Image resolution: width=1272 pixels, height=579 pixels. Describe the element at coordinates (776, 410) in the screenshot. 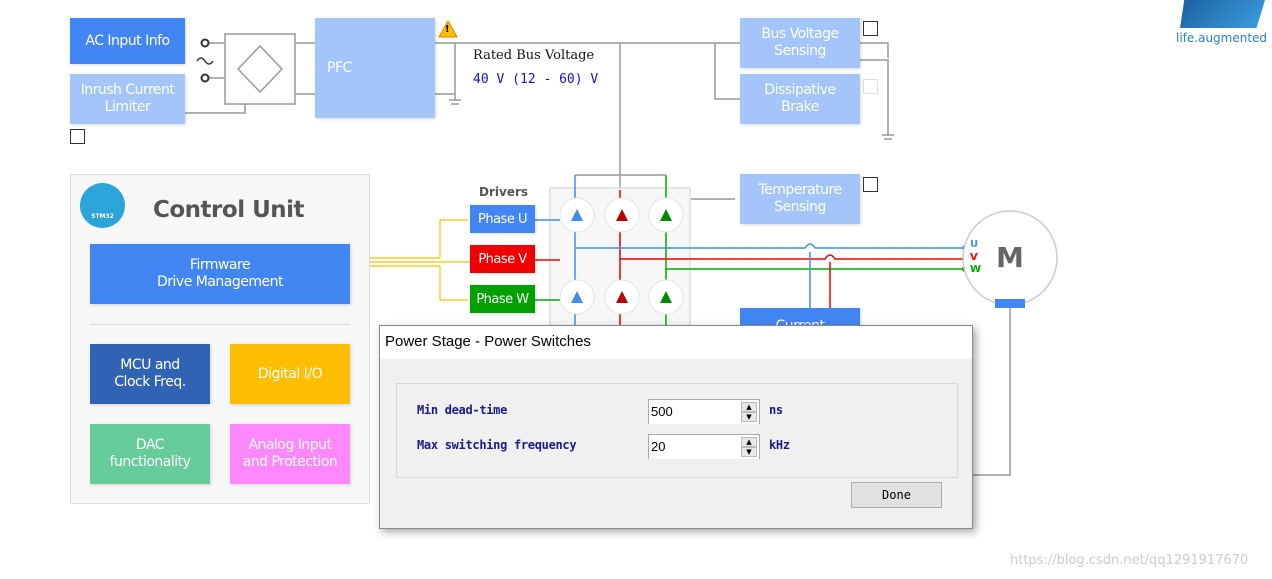

I see `min-dead-time-unit: ns` at that location.